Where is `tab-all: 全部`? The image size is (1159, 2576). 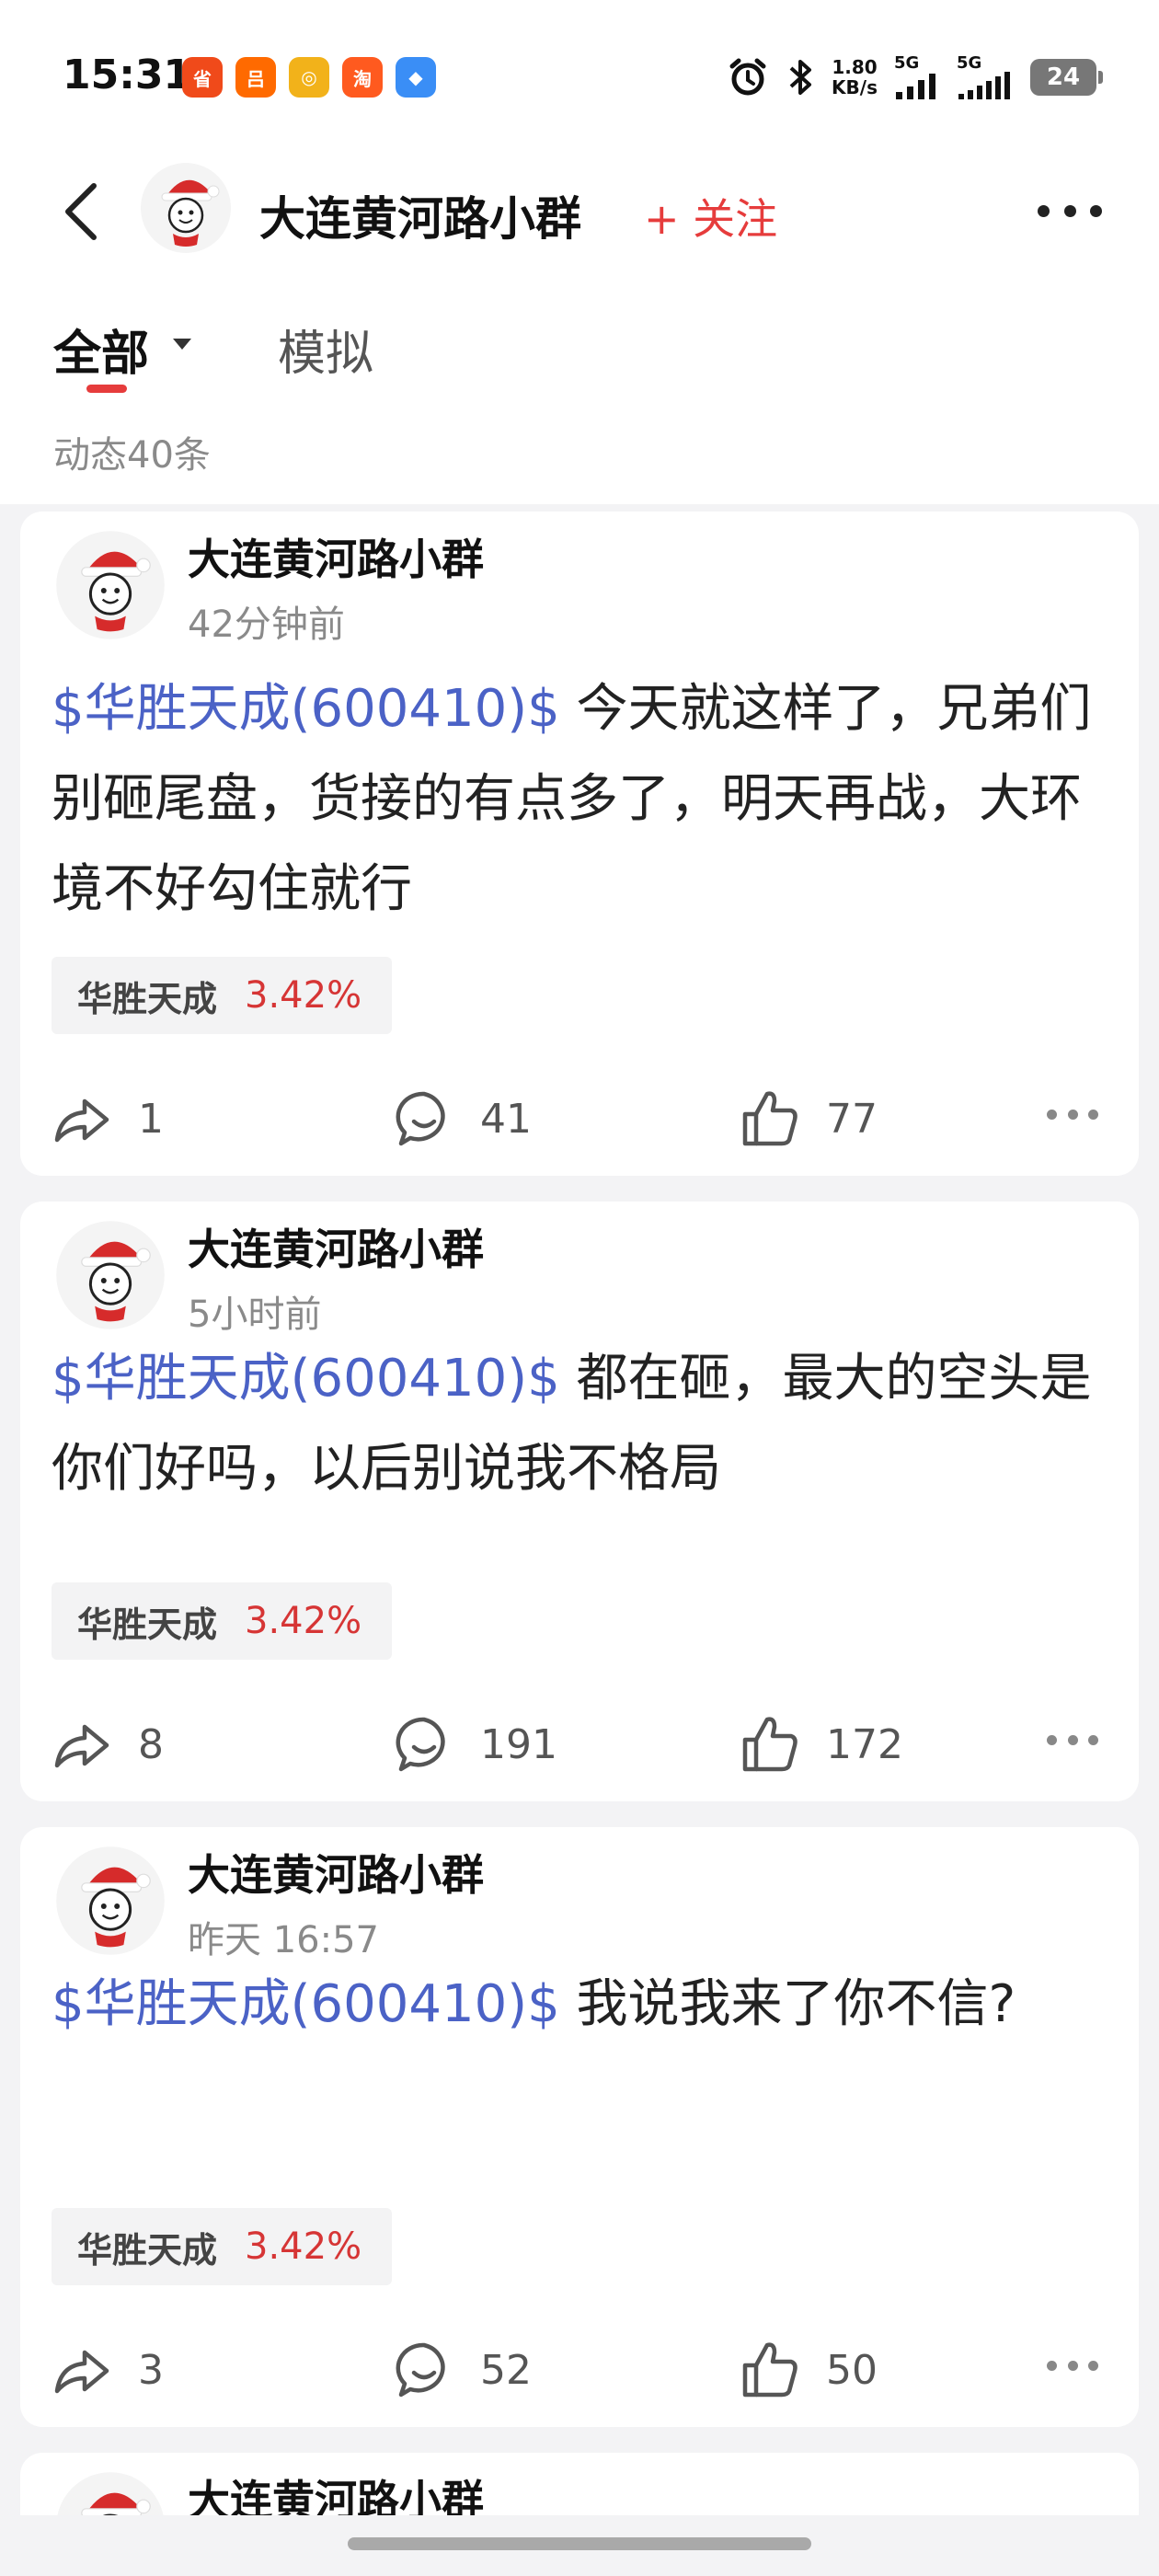 tab-all: 全部 is located at coordinates (101, 349).